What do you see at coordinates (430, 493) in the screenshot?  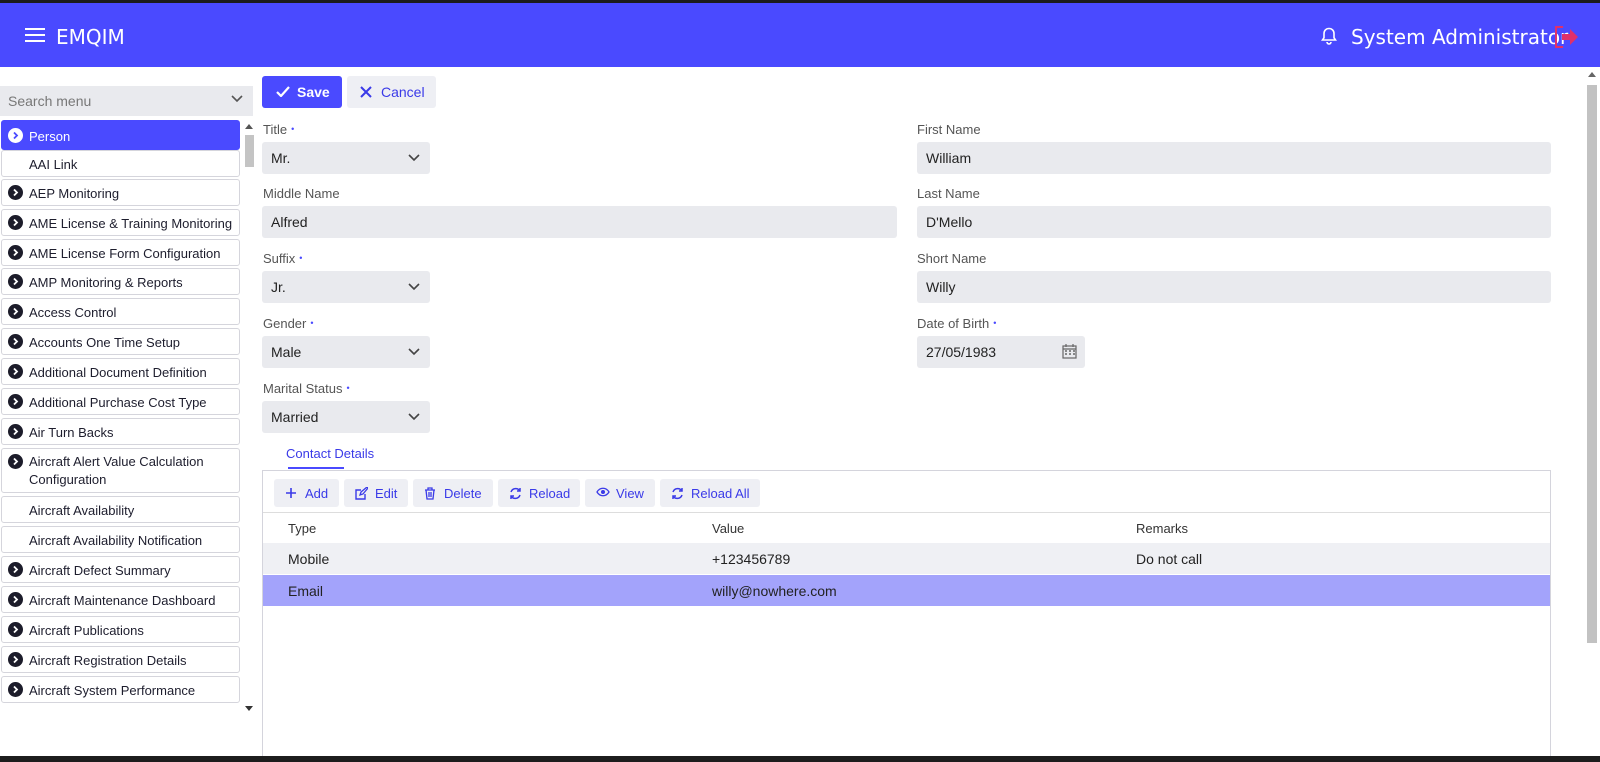 I see `trash-icon` at bounding box center [430, 493].